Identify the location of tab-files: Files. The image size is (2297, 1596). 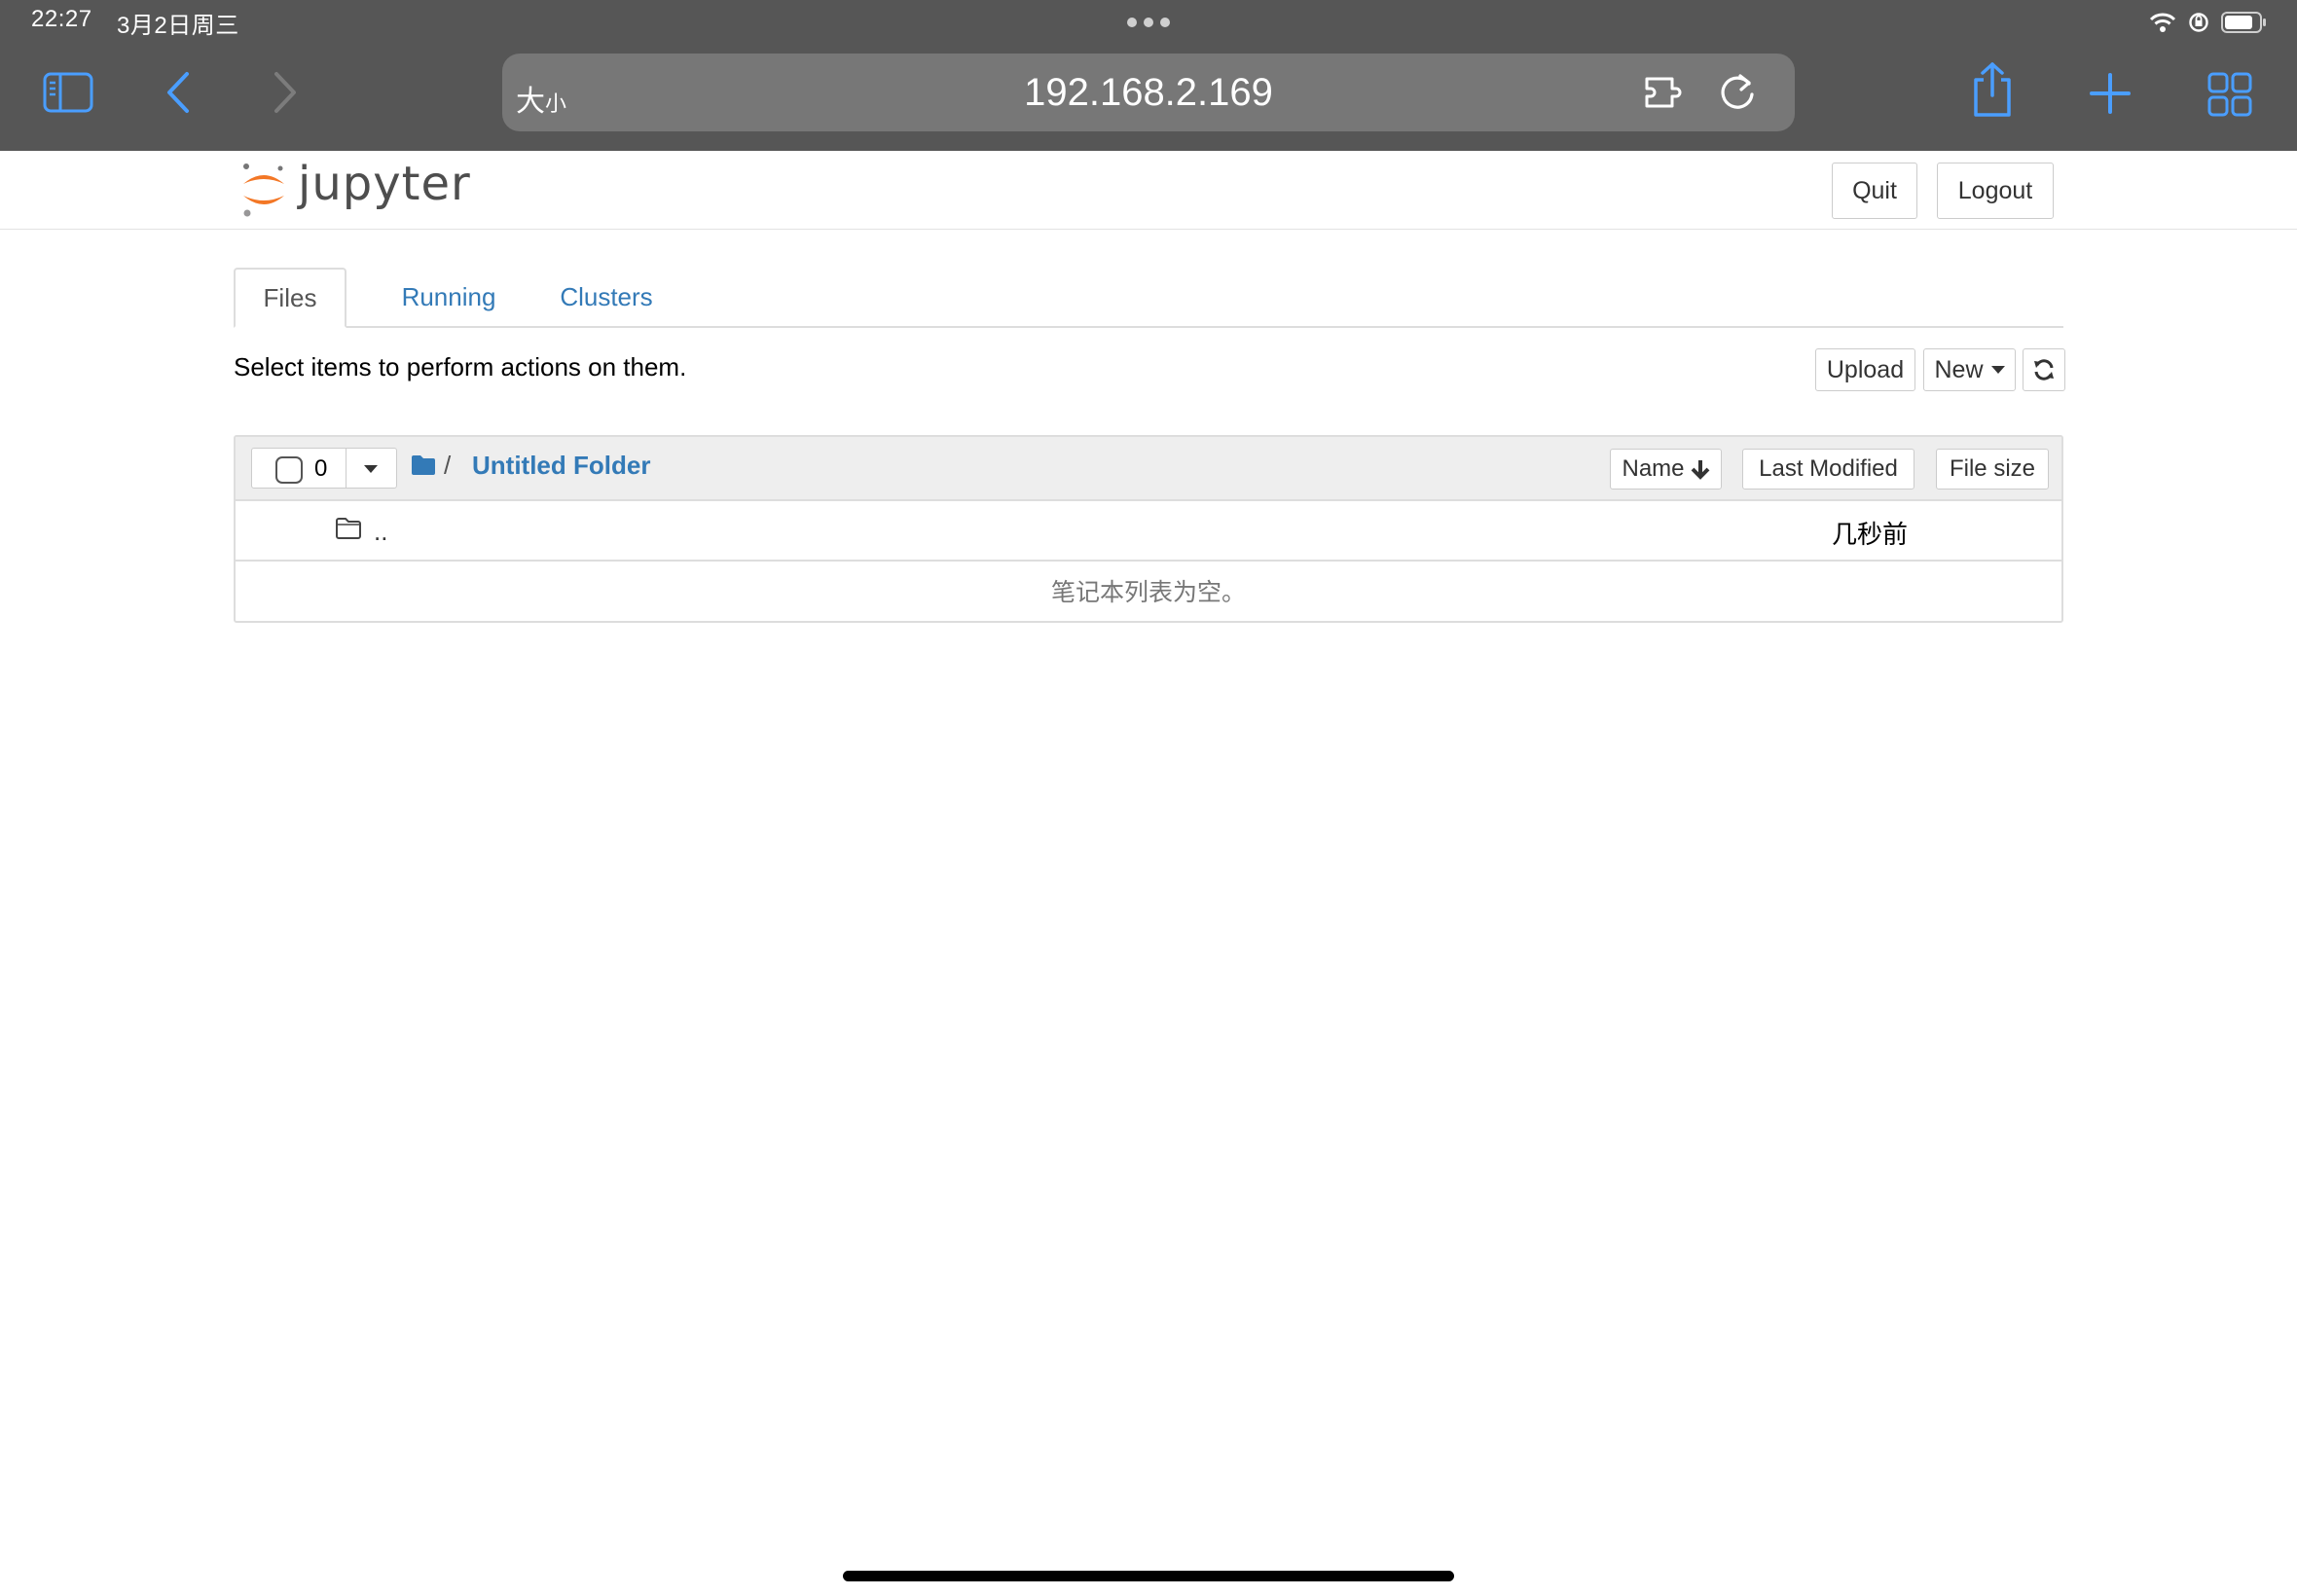
(290, 298).